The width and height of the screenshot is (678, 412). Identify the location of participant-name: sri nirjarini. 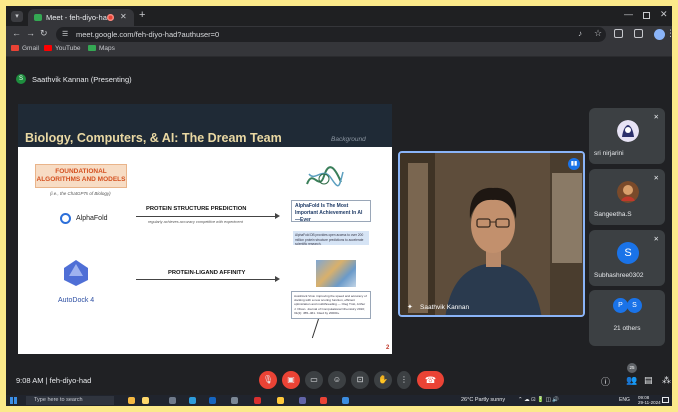
(609, 153).